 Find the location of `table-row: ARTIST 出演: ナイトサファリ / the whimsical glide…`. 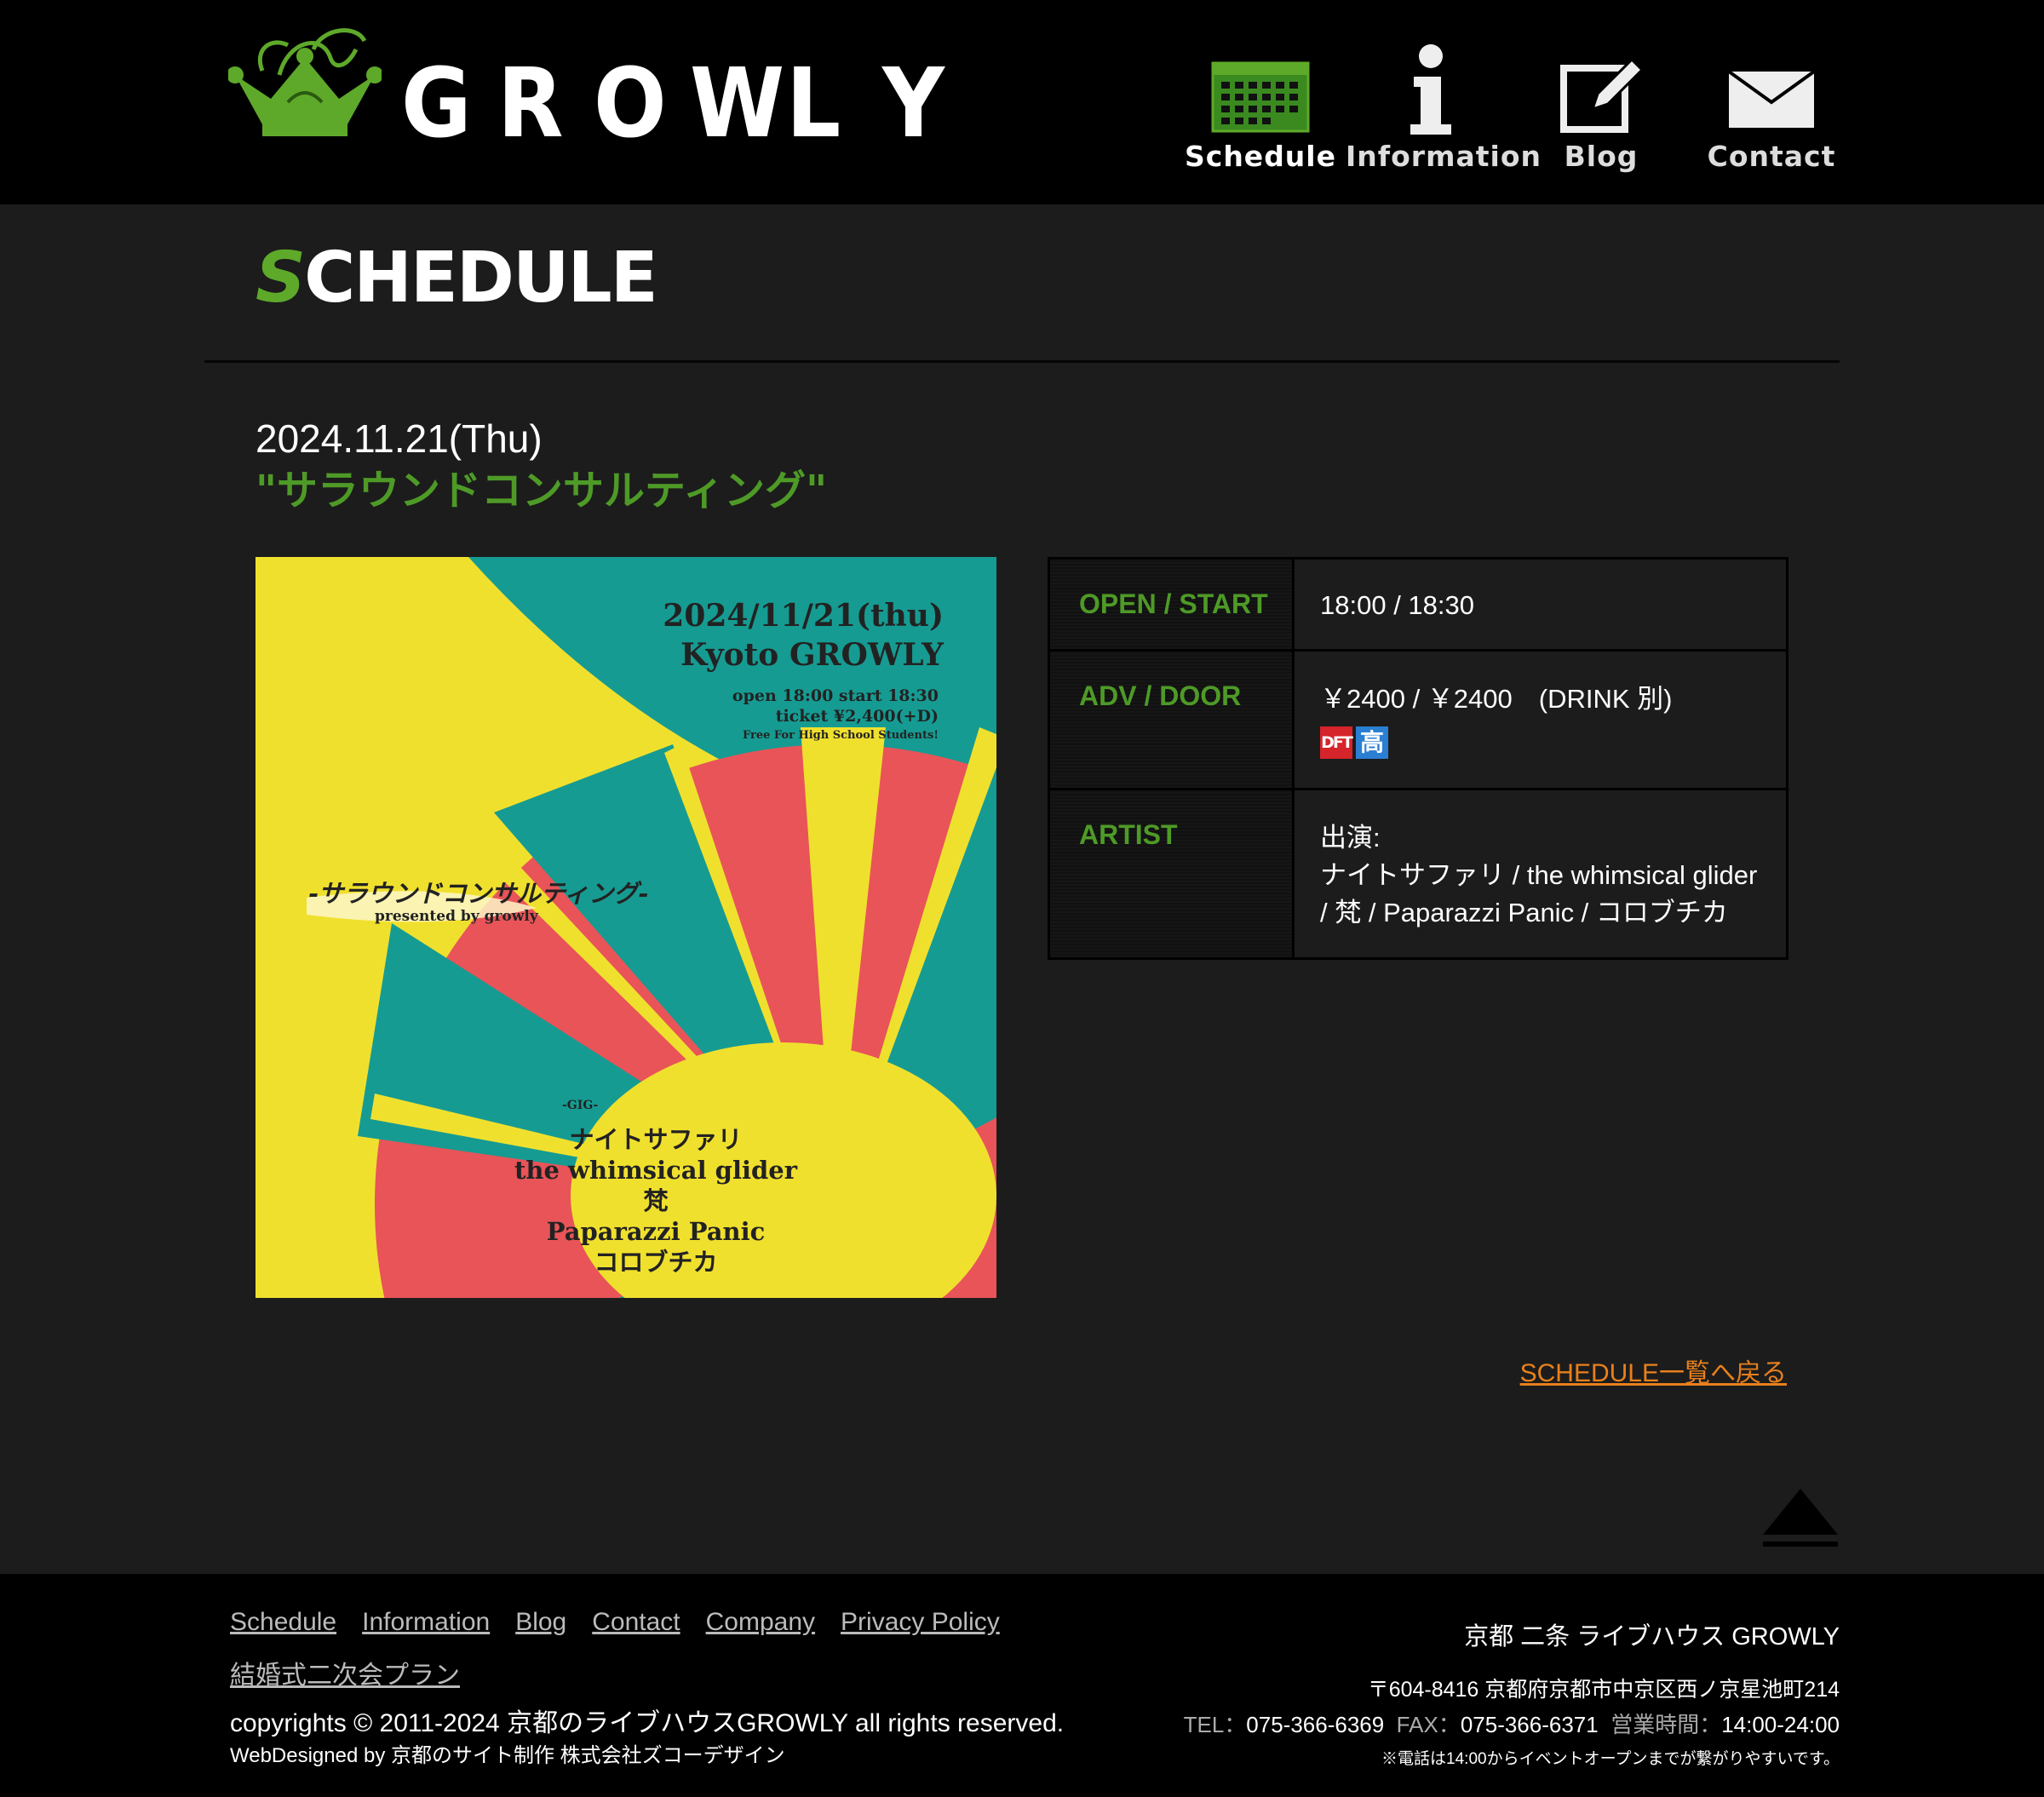

table-row: ARTIST 出演: ナイトサファリ / the whimsical glide… is located at coordinates (1418, 873).